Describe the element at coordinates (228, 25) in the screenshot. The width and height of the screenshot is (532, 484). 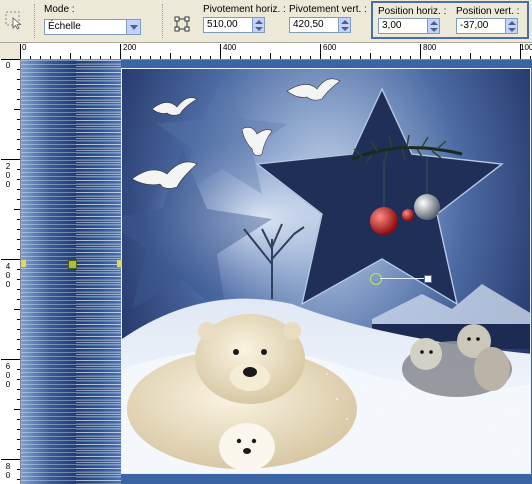
I see `pivot-h-field: 510,00` at that location.